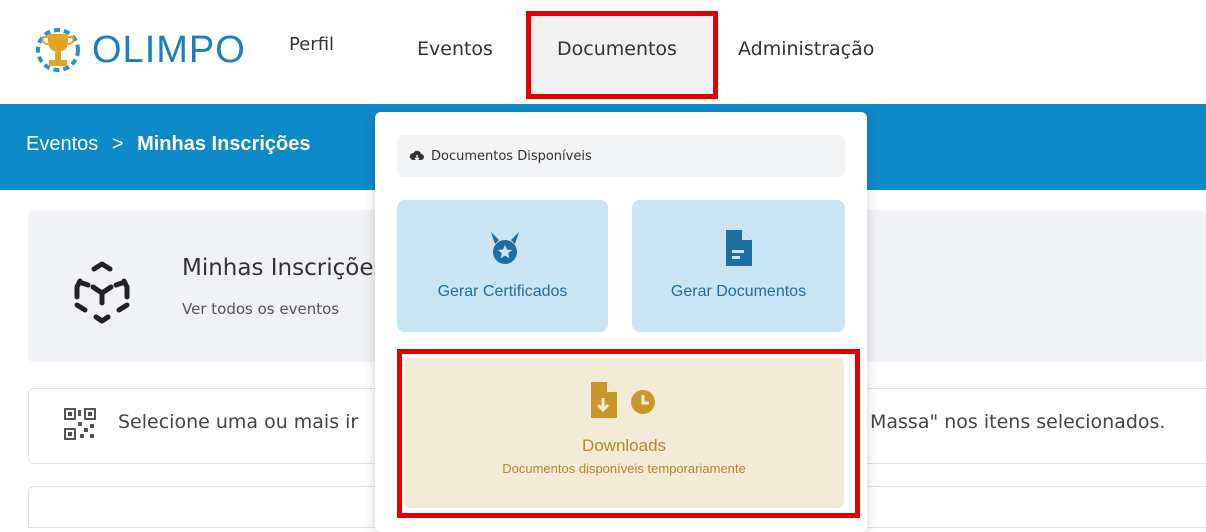 The height and width of the screenshot is (532, 1206). I want to click on info-text-right: Massa" nos itens selecionados., so click(1018, 422).